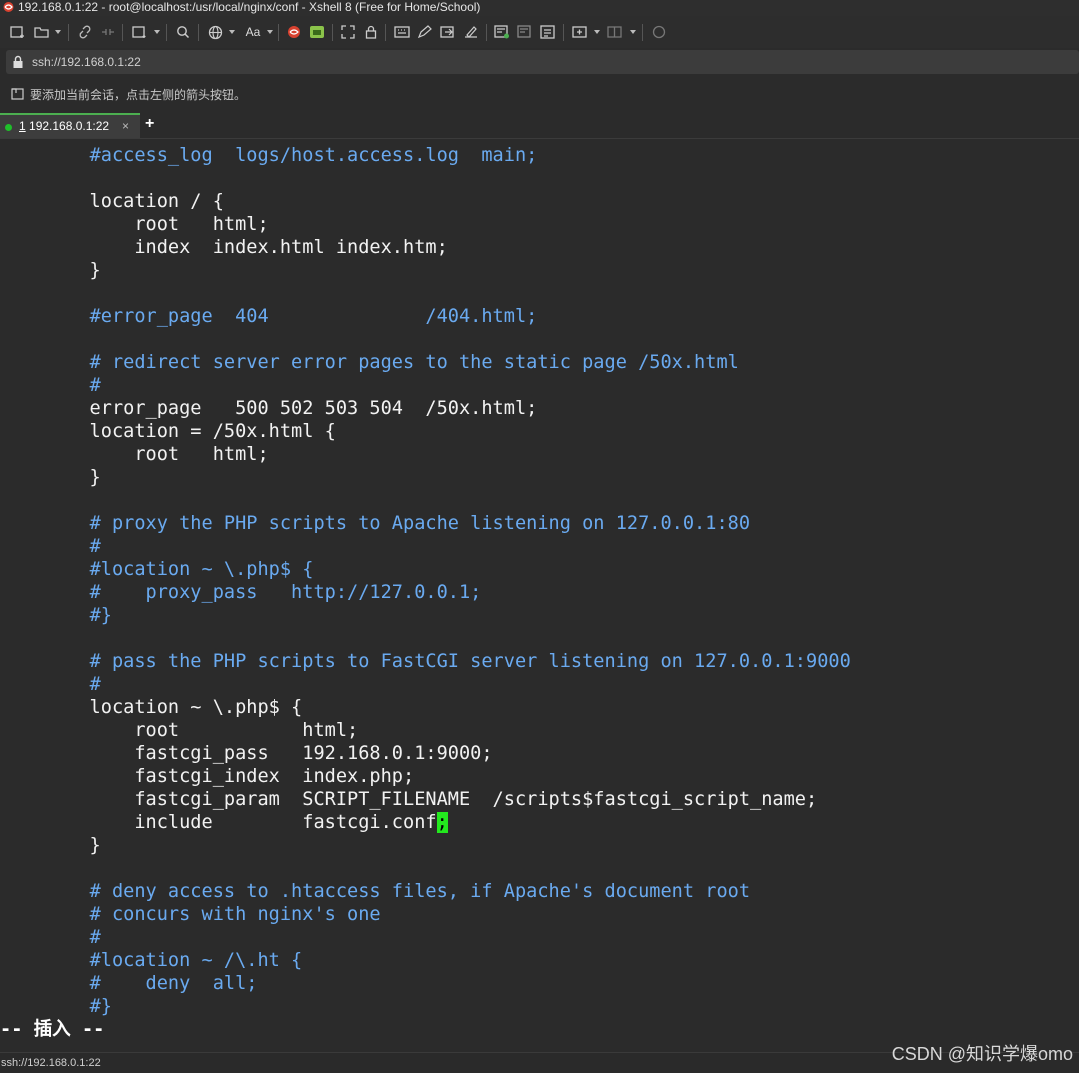  Describe the element at coordinates (235, 914) in the screenshot. I see `comment-text: # concurs with nginx's one` at that location.